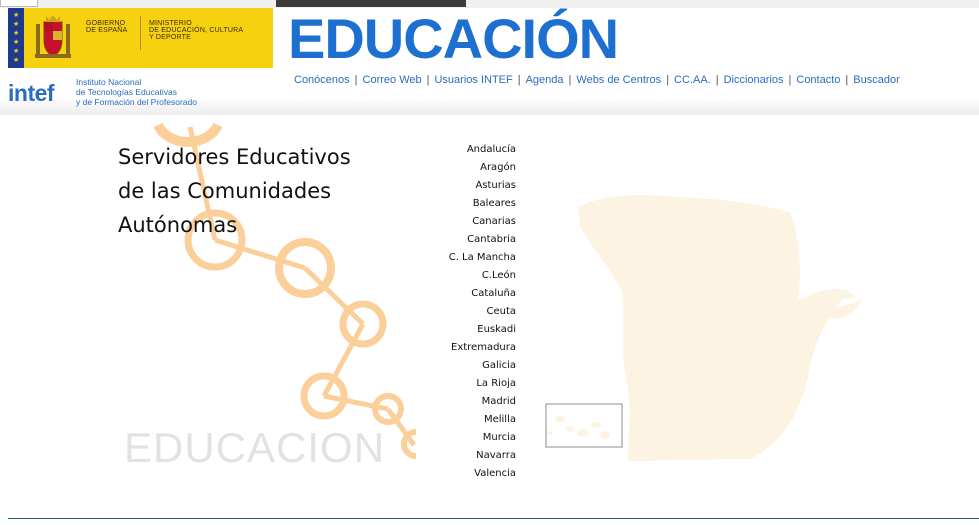 The height and width of the screenshot is (525, 979). I want to click on browser-tab, so click(19, 3).